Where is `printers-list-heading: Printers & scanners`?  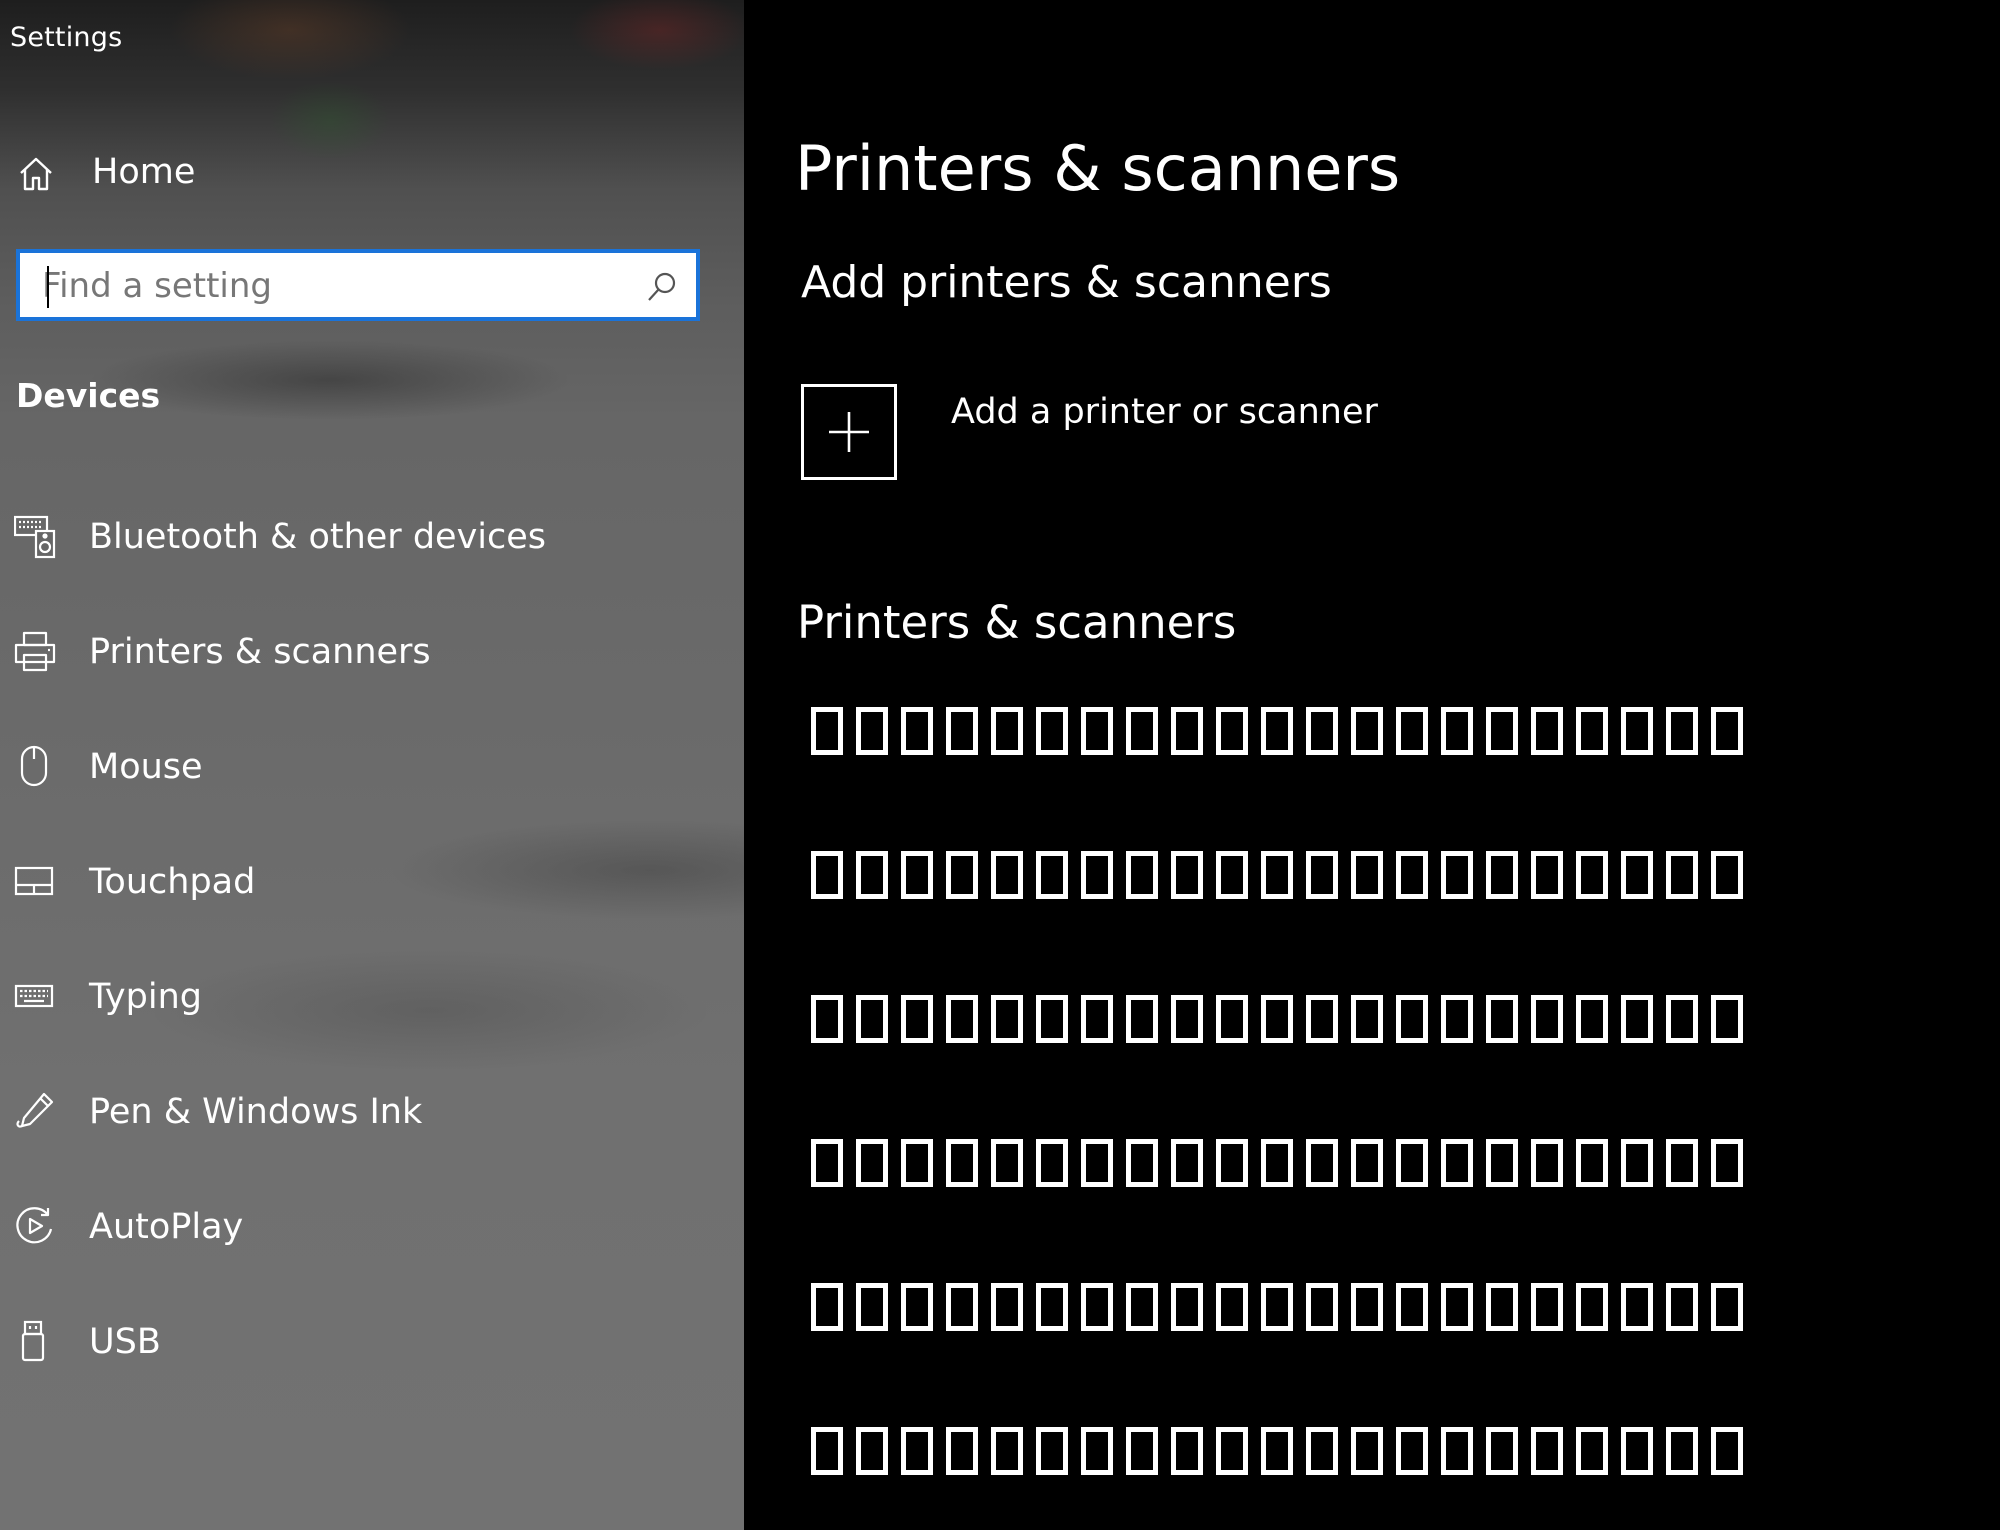 printers-list-heading: Printers & scanners is located at coordinates (1017, 622).